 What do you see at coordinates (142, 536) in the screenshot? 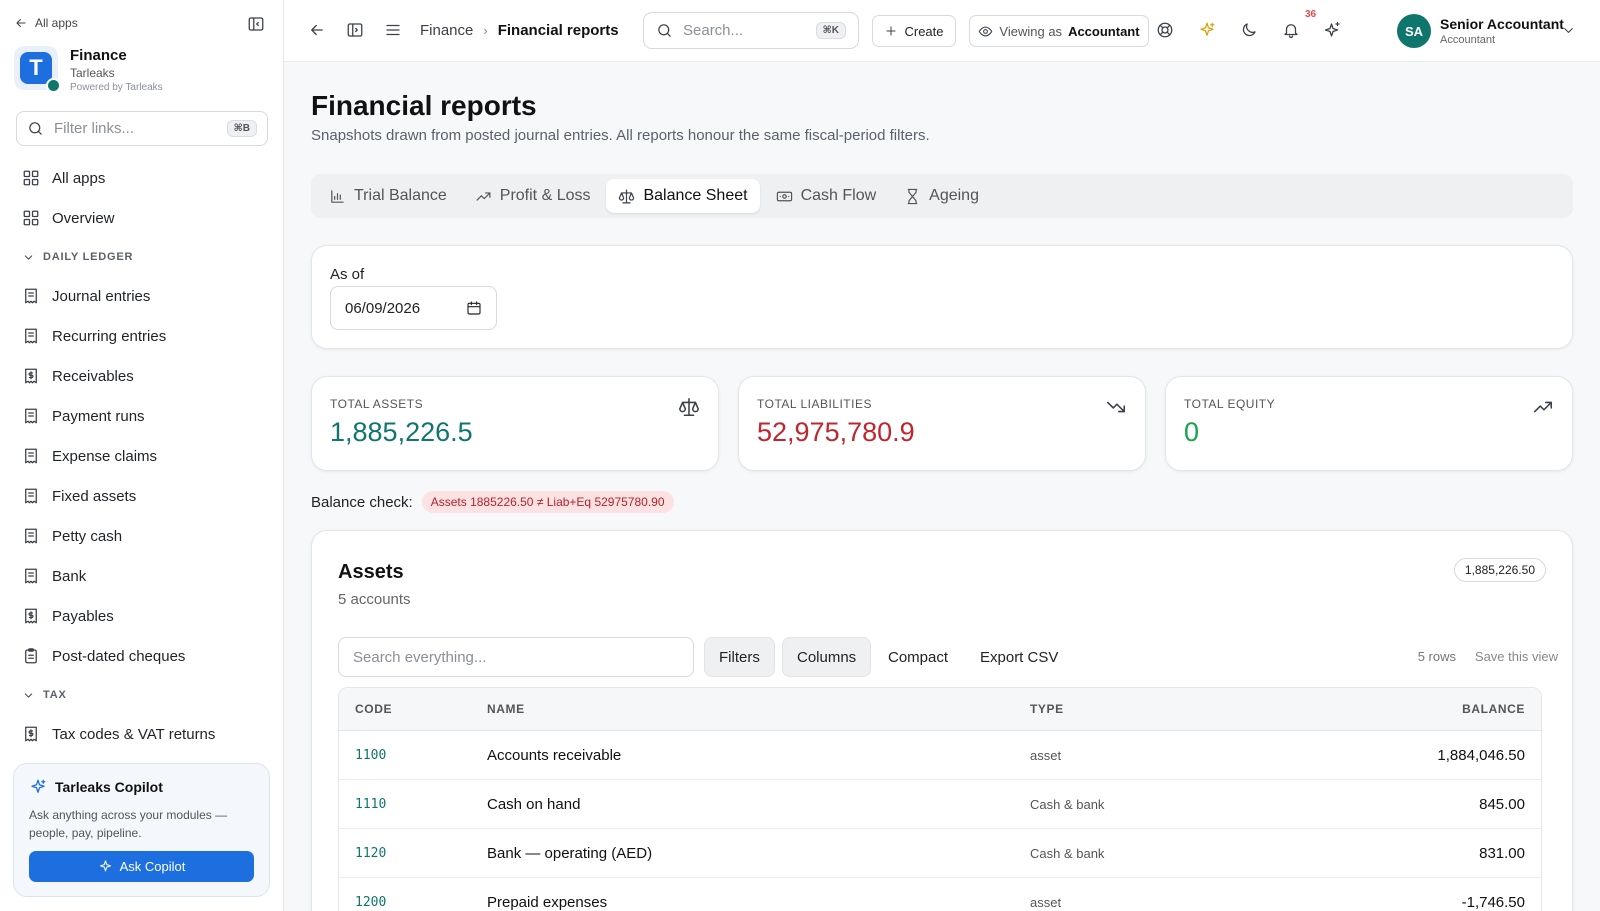
I see `sidebar-item-petty-cash: Petty cash` at bounding box center [142, 536].